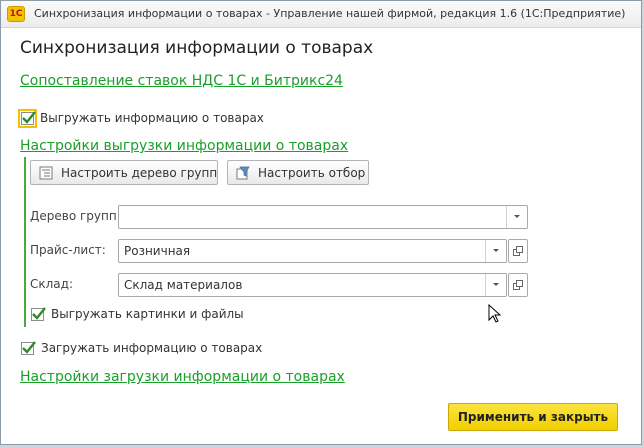 Image resolution: width=644 pixels, height=447 pixels. Describe the element at coordinates (147, 314) in the screenshot. I see `export-images-label: Выгружать картинки и файлы` at that location.